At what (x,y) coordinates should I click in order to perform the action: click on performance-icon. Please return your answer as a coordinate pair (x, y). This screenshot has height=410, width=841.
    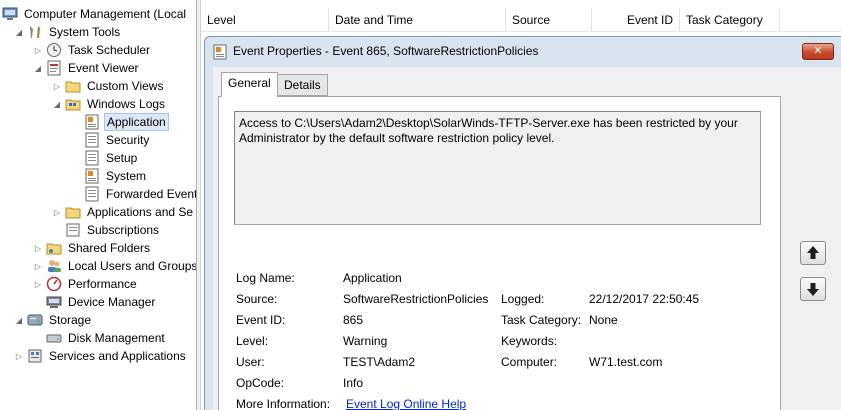
    Looking at the image, I should click on (54, 284).